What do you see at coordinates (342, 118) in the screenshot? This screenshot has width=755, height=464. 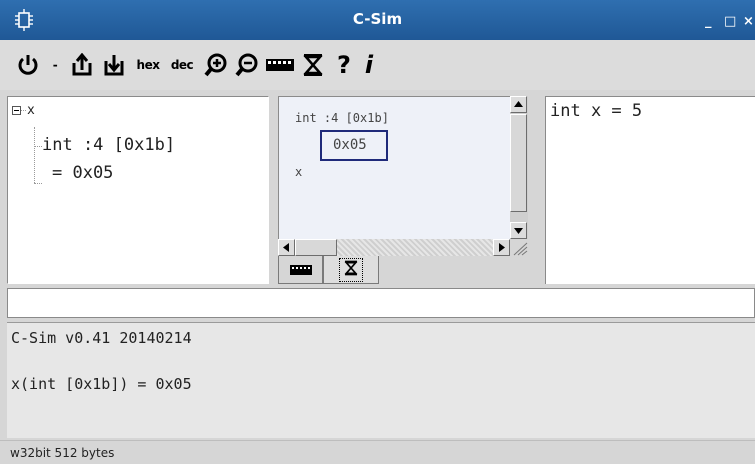 I see `view-type-label: int :4 [0x1b]` at bounding box center [342, 118].